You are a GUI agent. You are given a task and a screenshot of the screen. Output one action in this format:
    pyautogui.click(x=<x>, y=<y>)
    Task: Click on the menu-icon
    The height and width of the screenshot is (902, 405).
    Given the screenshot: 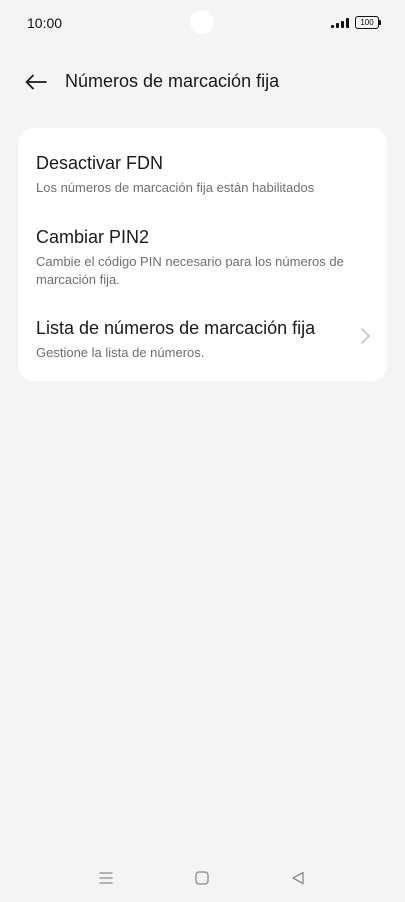 What is the action you would take?
    pyautogui.click(x=106, y=878)
    